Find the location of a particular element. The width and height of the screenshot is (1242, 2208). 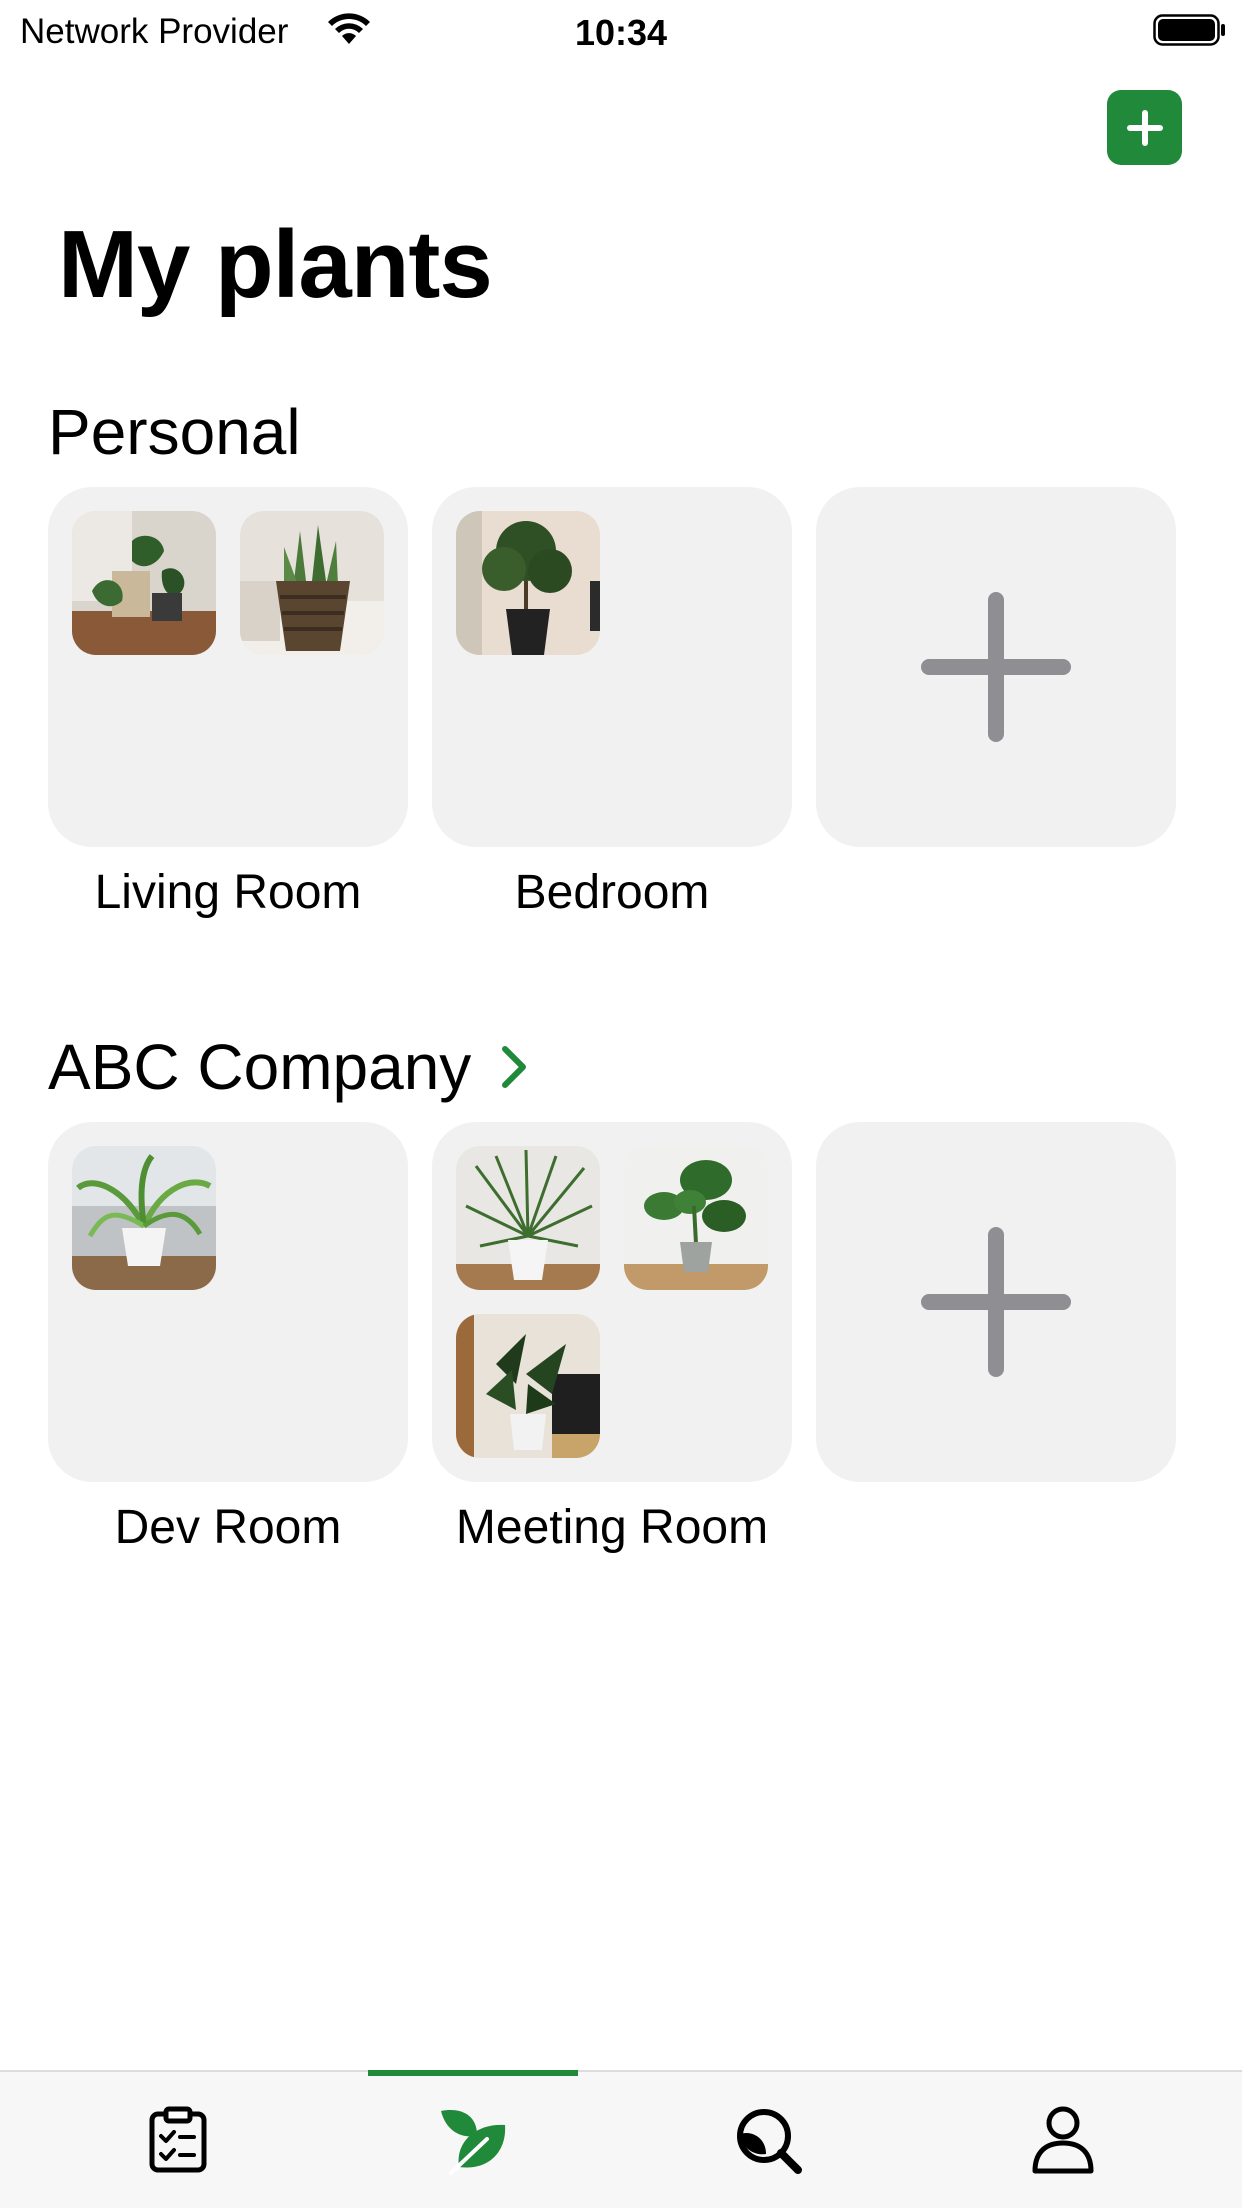

section-title-text: ABC Company is located at coordinates (260, 1067).